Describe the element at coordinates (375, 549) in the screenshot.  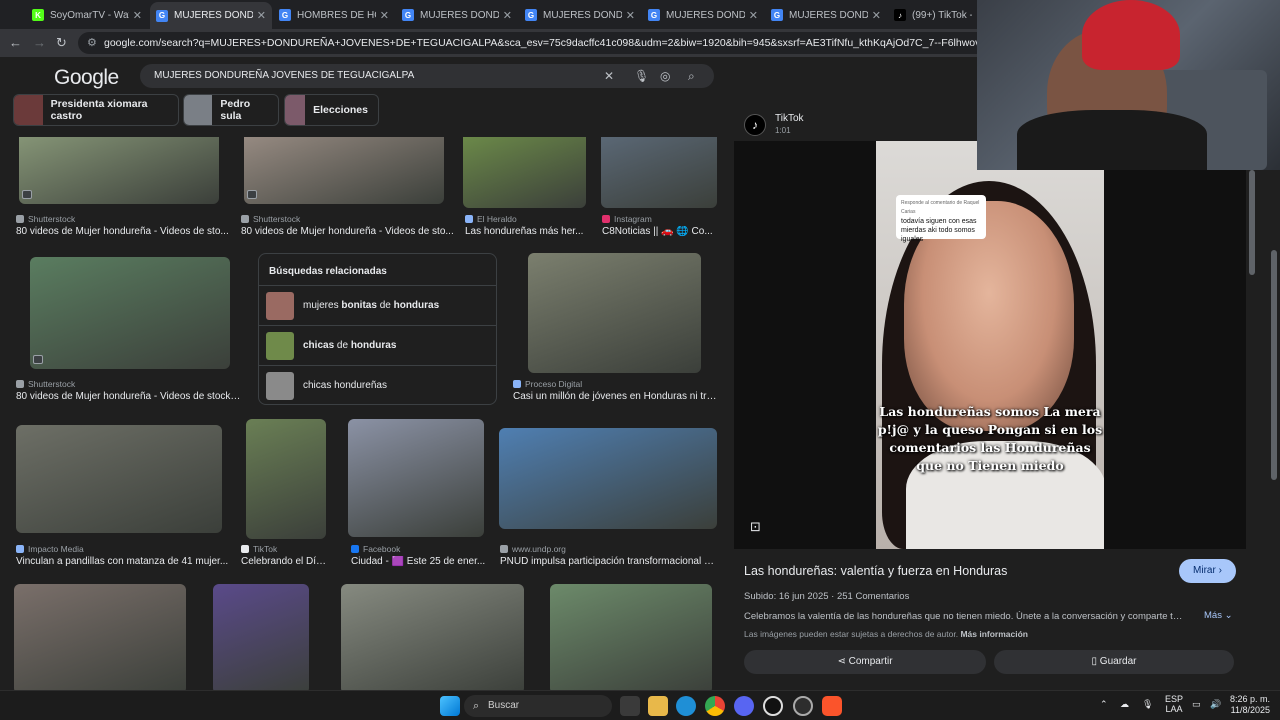
I see `result-source: Facebook` at that location.